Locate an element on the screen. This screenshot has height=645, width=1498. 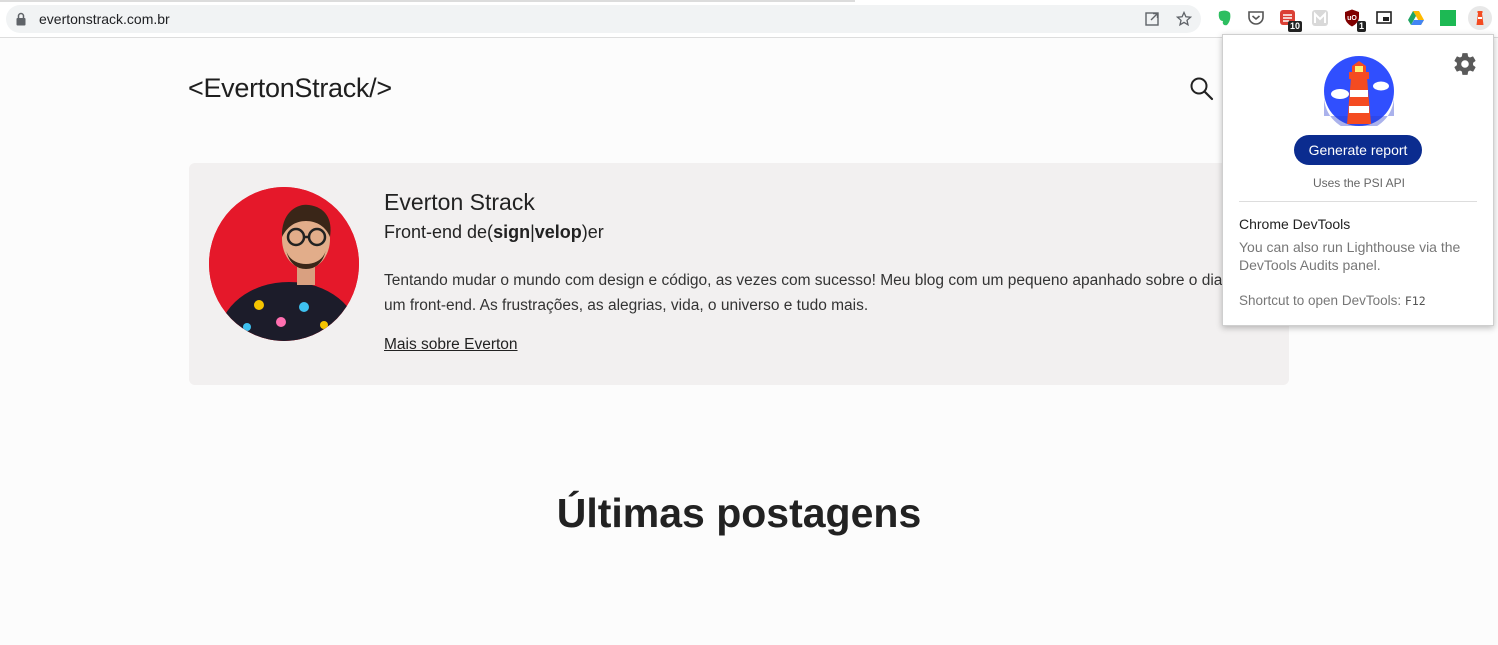
lock-icon is located at coordinates (21, 19).